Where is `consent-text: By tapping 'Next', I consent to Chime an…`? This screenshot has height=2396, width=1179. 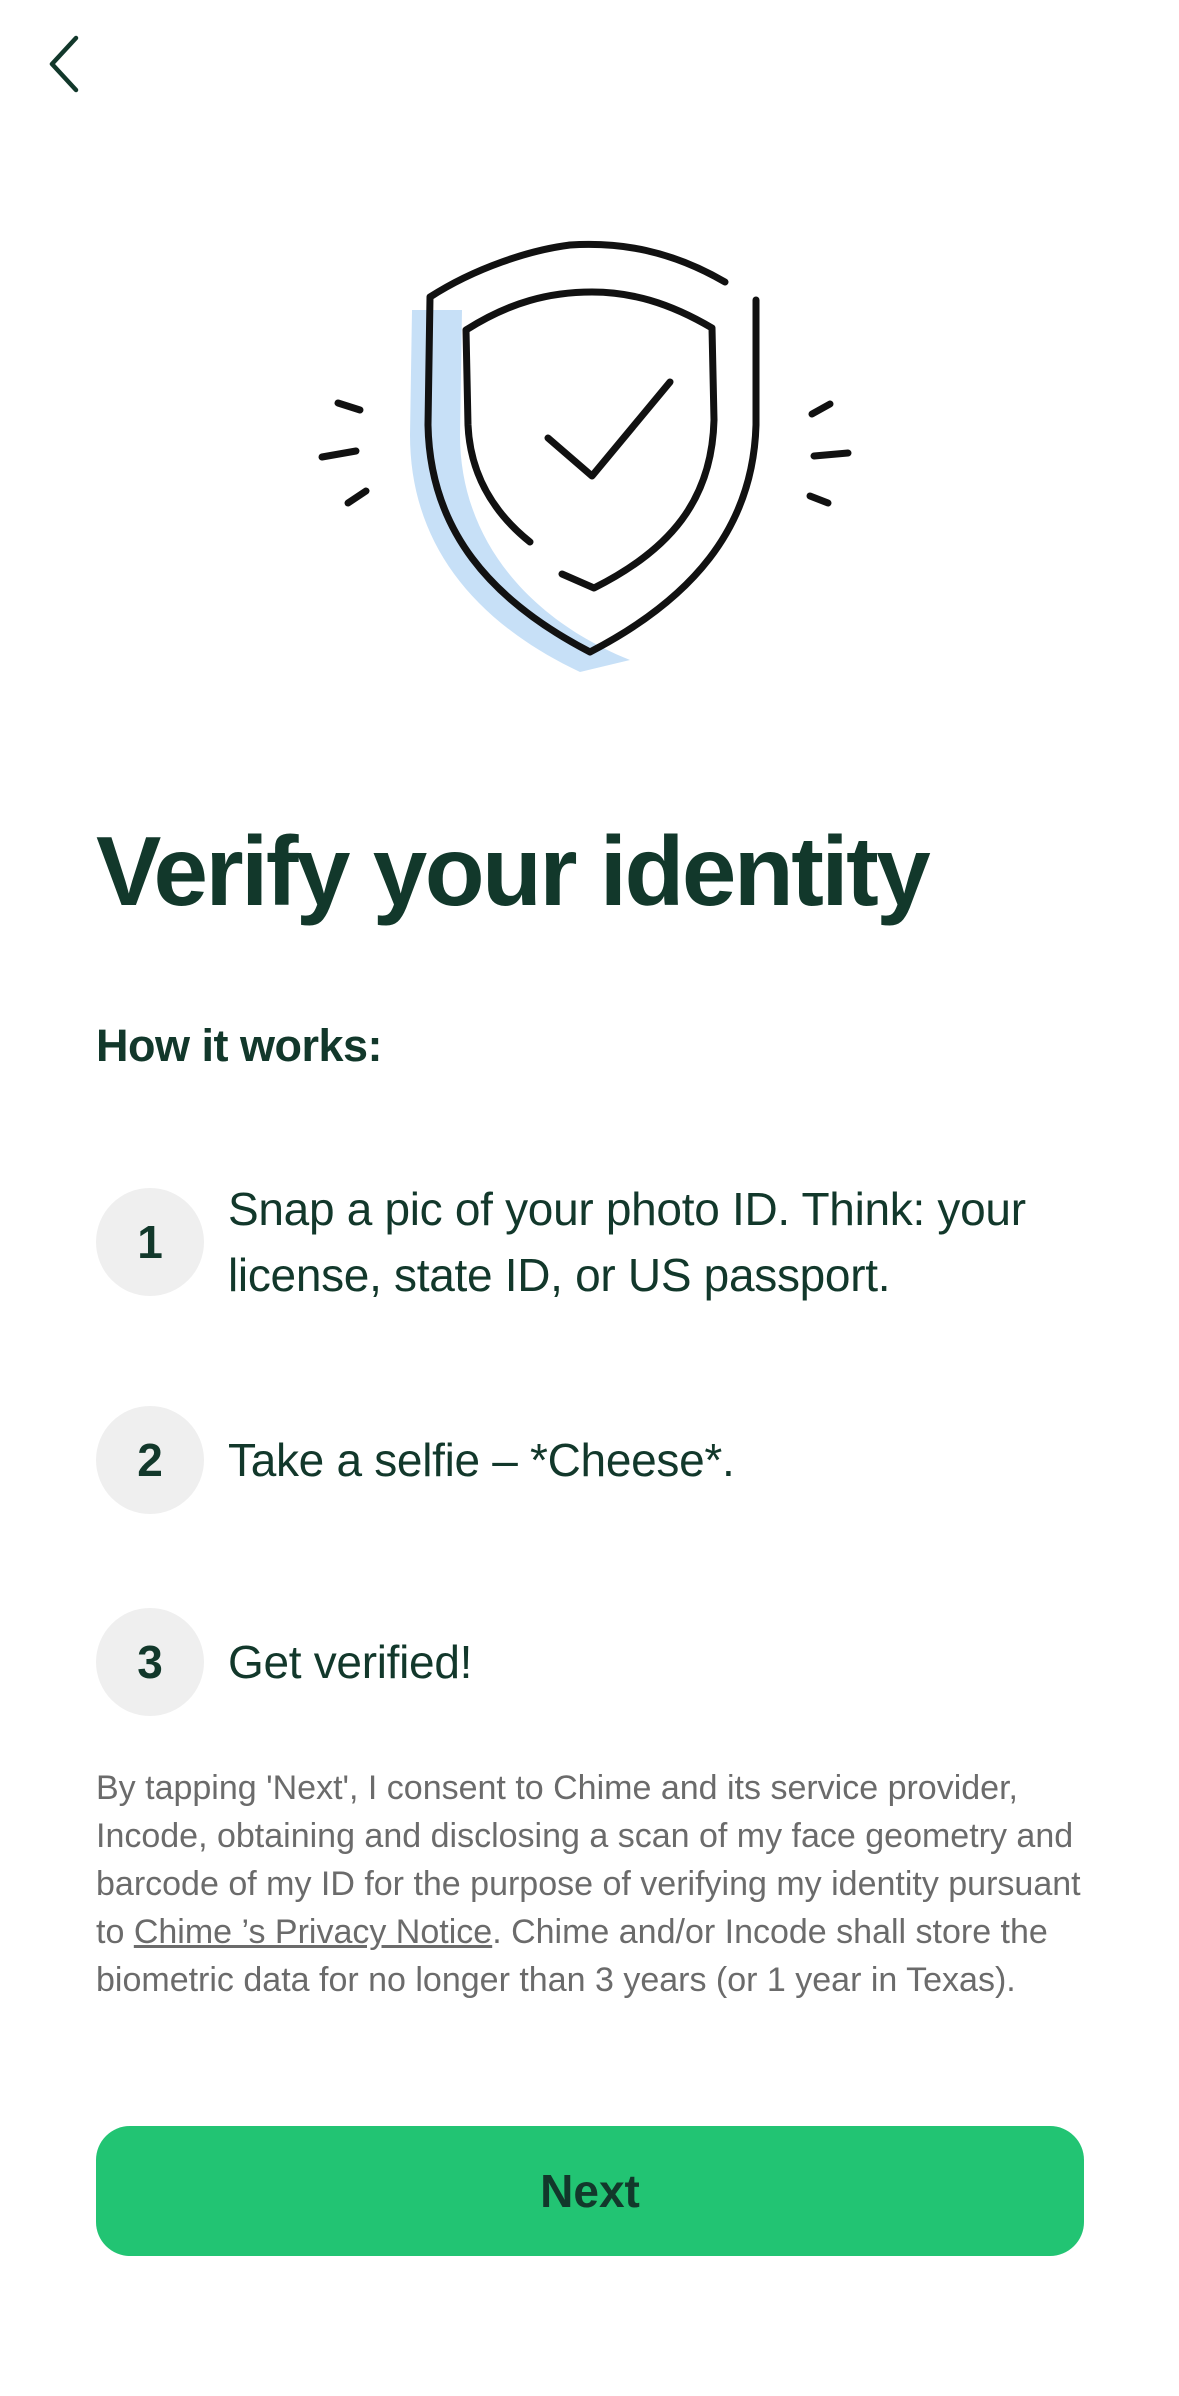
consent-text: By tapping 'Next', I consent to Chime an… is located at coordinates (591, 1884).